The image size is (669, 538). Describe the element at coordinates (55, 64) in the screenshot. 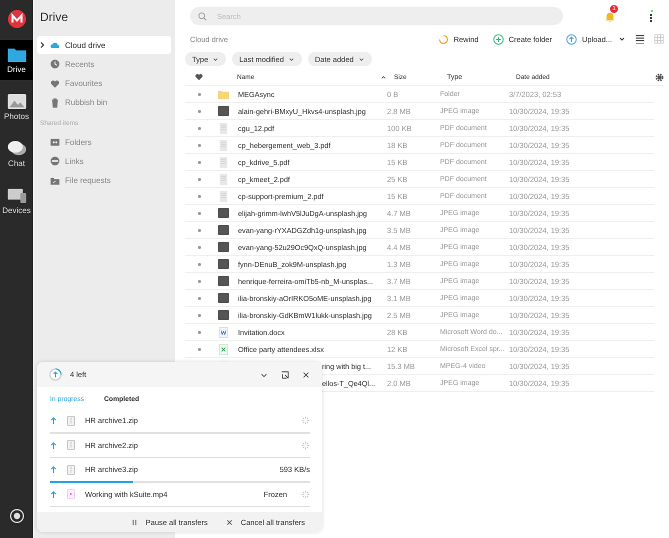

I see `clock-icon` at that location.